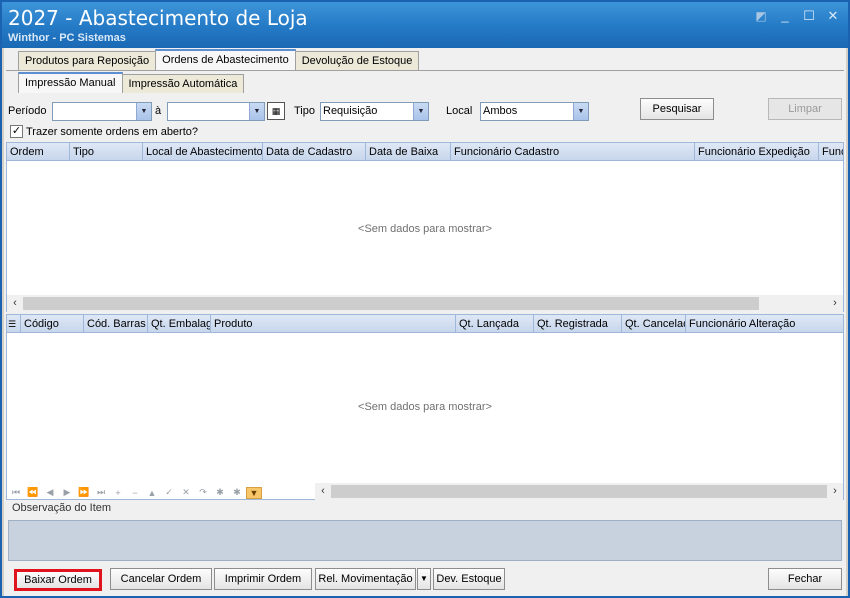 The width and height of the screenshot is (850, 598). I want to click on refresh-icon: ↷, so click(203, 492).